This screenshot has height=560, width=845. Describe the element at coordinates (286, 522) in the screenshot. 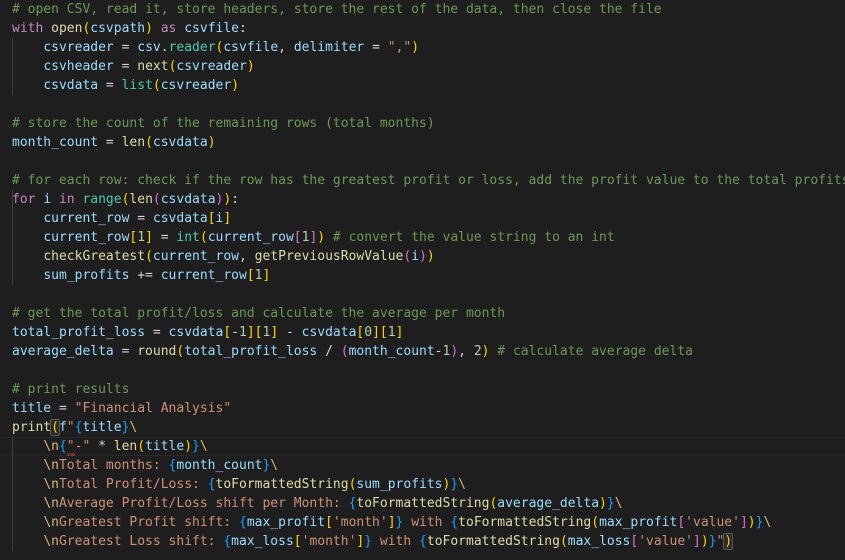

I see `code-token-var: max_profit` at that location.